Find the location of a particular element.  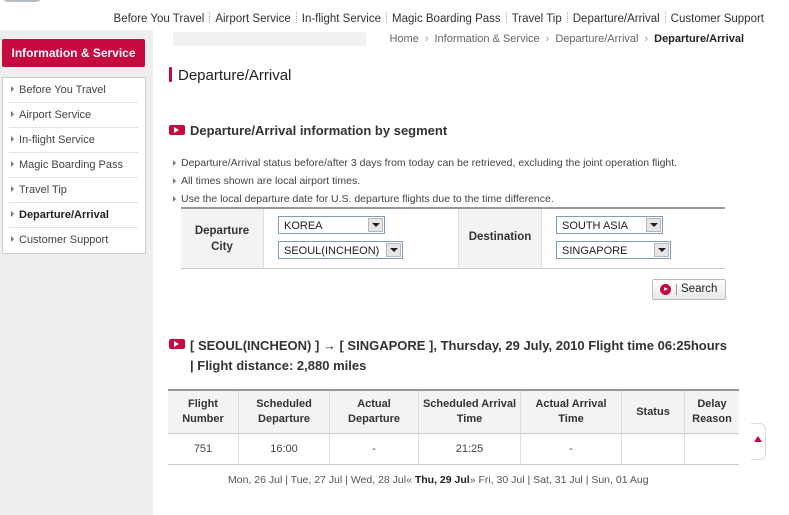

page-title: Departure/Arrival is located at coordinates (235, 75).